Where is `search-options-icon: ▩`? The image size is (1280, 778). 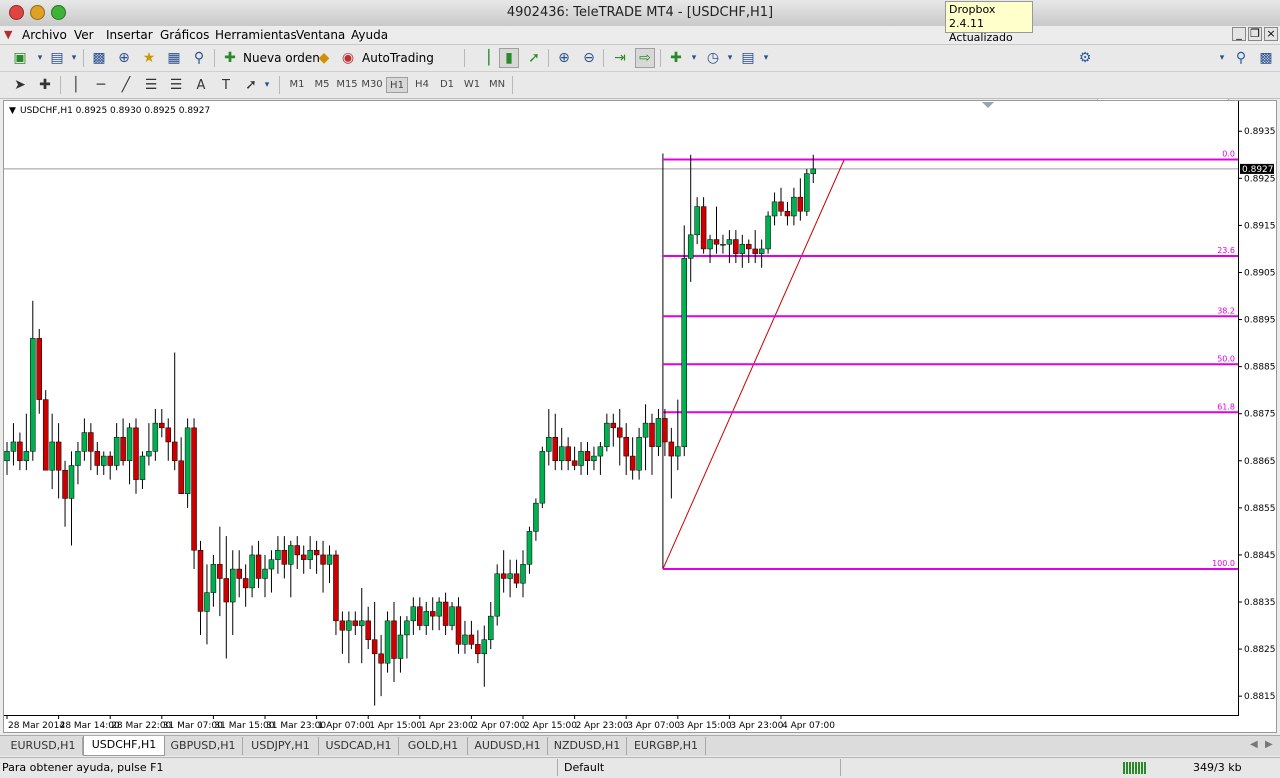
search-options-icon: ▩ is located at coordinates (1266, 58).